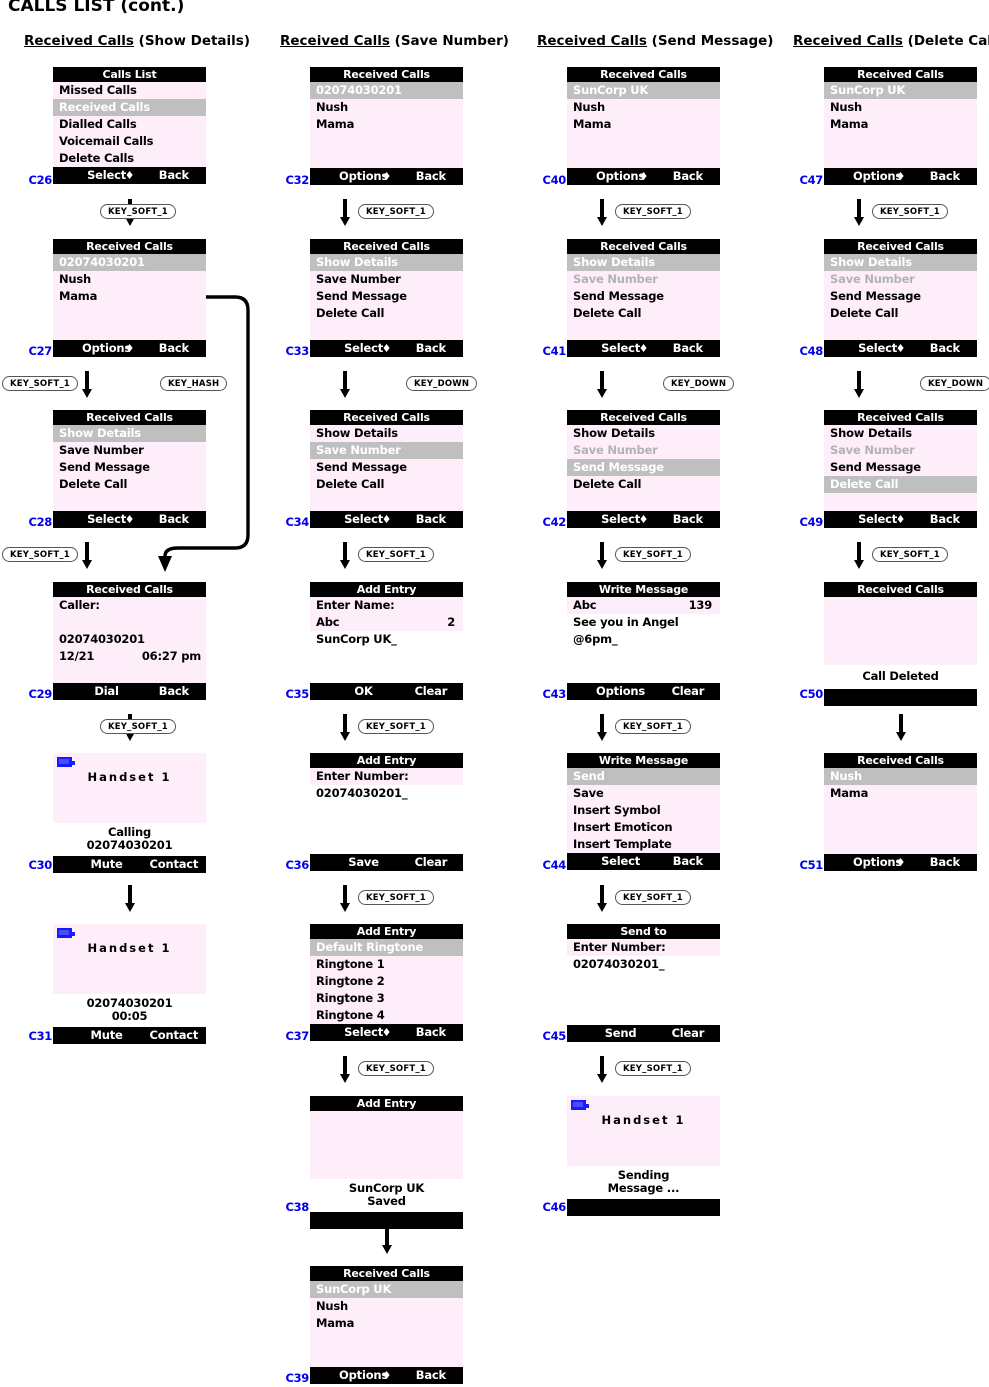 The height and width of the screenshot is (1387, 989). I want to click on screen-code-c36: C36, so click(297, 865).